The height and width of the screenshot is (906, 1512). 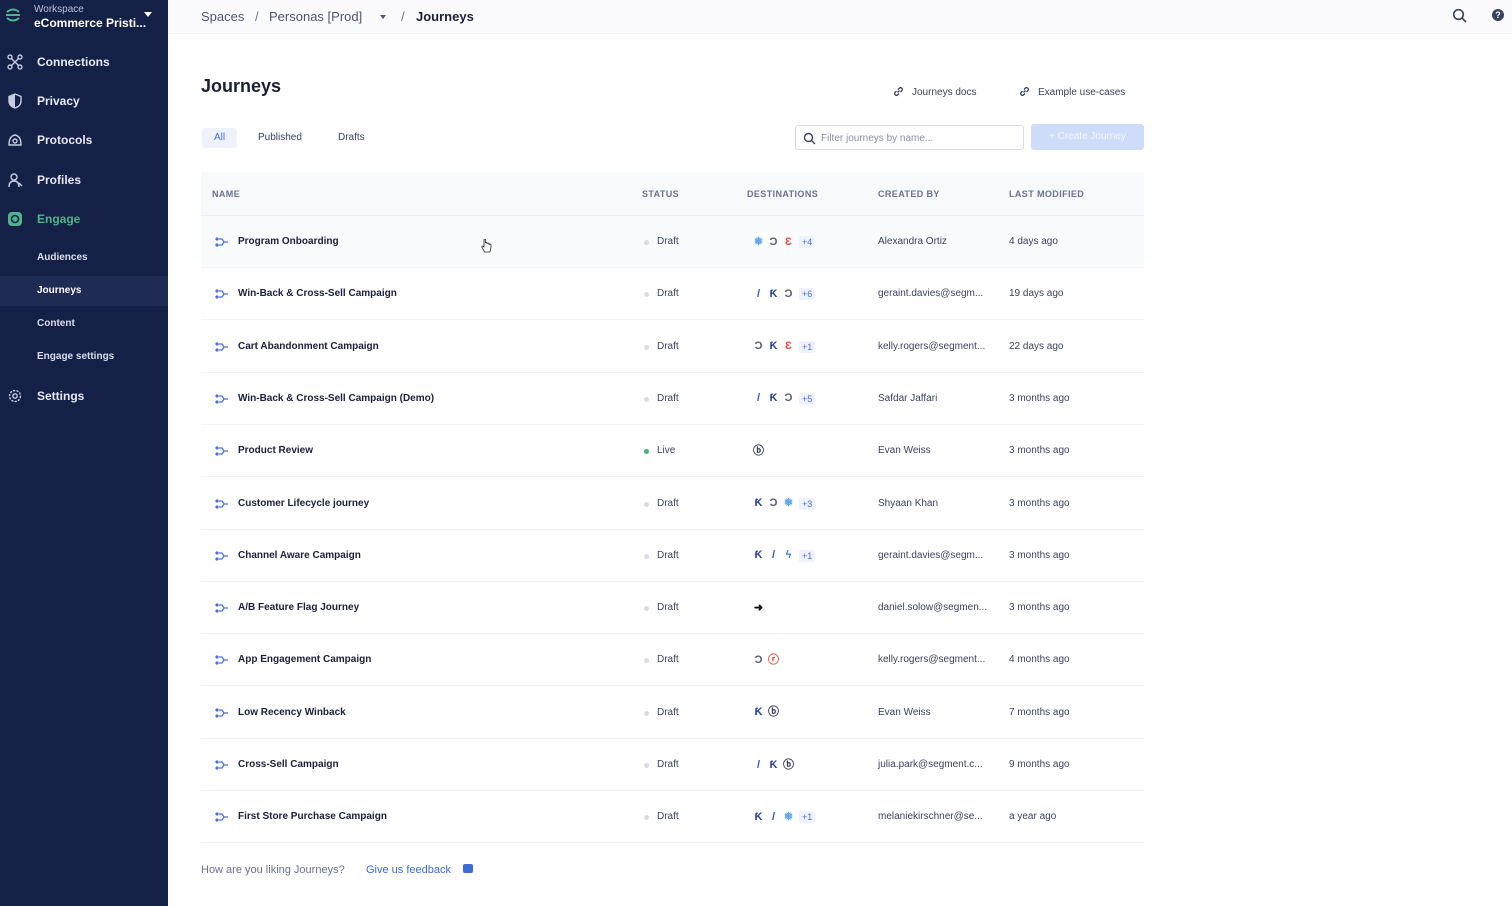 What do you see at coordinates (73, 62) in the screenshot?
I see `sidebar-item-label: Connections` at bounding box center [73, 62].